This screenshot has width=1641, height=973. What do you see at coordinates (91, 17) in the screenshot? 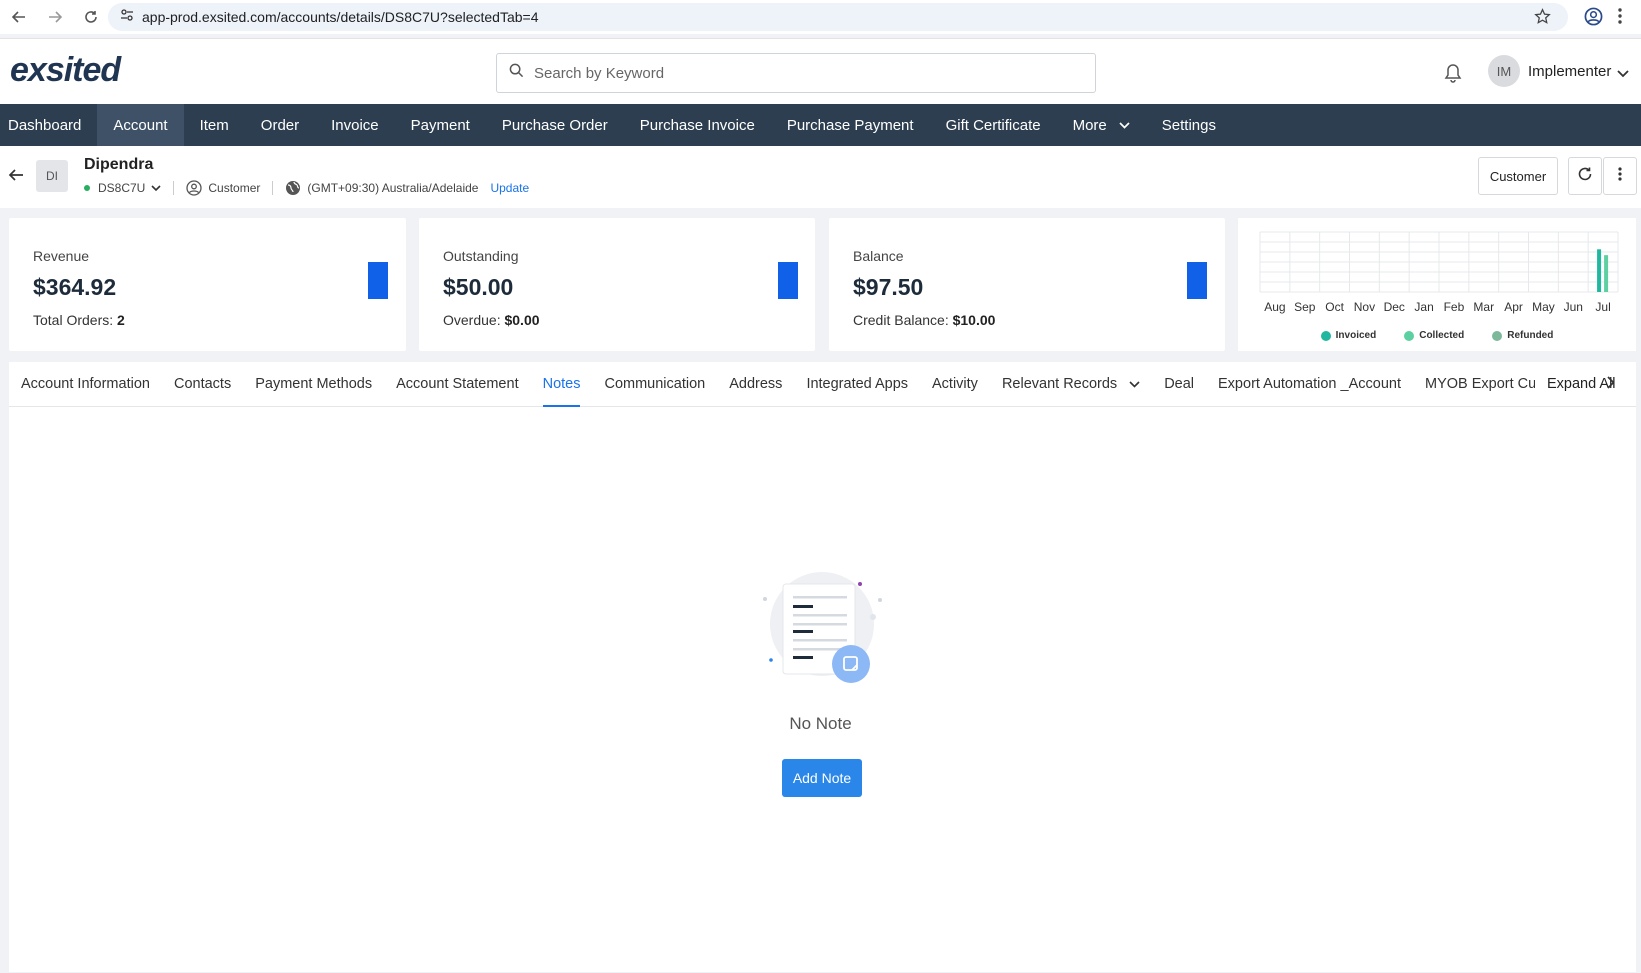
I see `reload-icon` at bounding box center [91, 17].